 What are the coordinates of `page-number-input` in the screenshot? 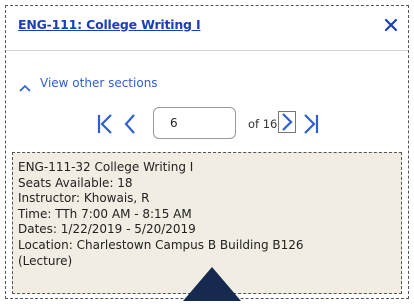 It's located at (194, 123).